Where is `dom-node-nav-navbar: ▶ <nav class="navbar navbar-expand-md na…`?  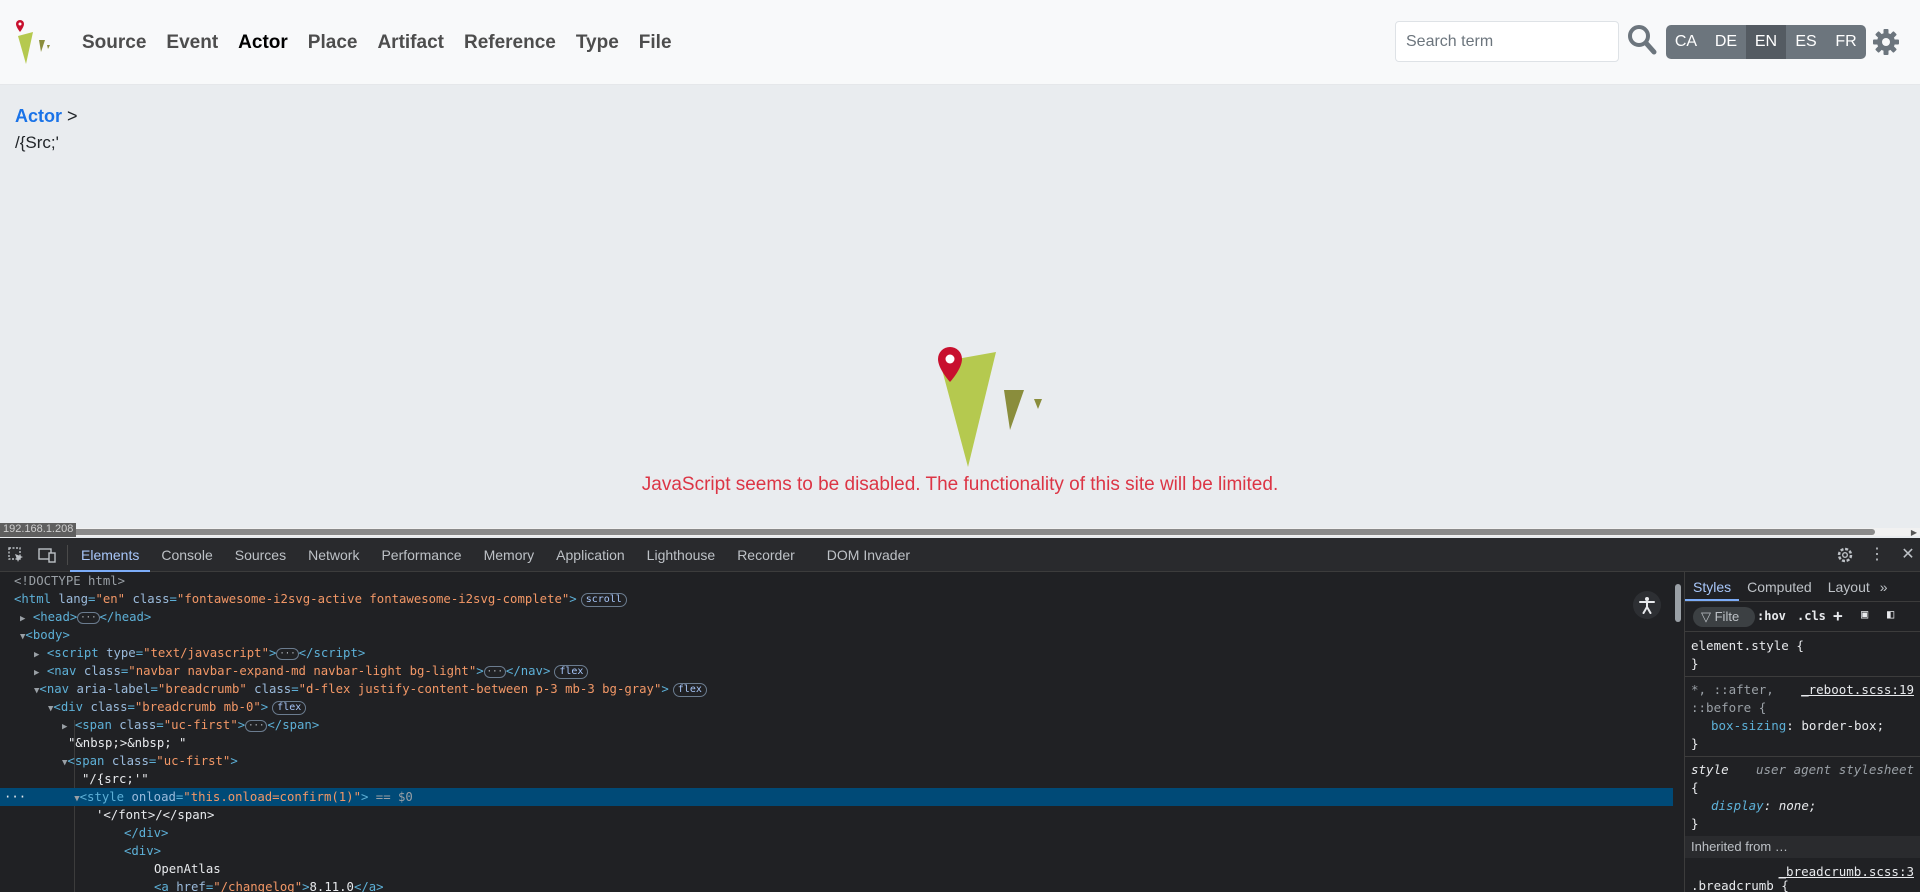 dom-node-nav-navbar: ▶ <nav class="navbar navbar-expand-md na… is located at coordinates (836, 671).